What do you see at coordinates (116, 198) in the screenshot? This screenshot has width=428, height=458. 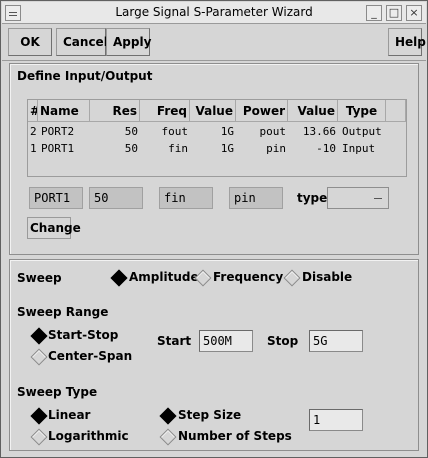 I see `port-res-field: 50` at bounding box center [116, 198].